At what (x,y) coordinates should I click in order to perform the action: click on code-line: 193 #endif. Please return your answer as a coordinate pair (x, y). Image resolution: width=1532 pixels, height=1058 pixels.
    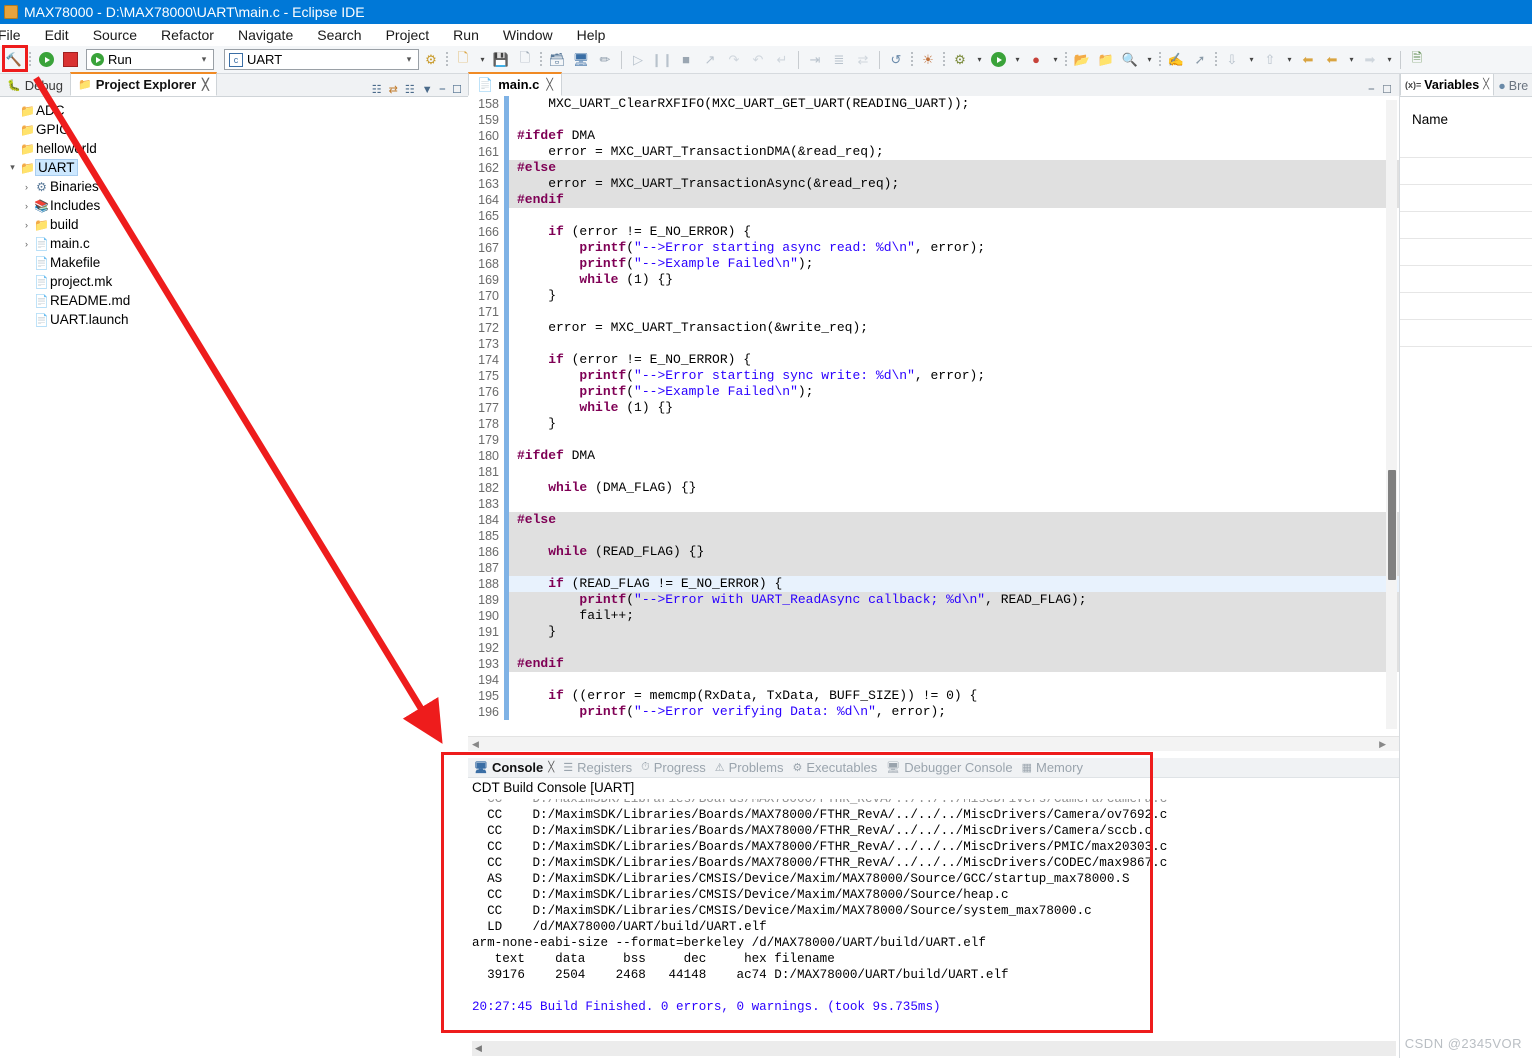
    Looking at the image, I should click on (934, 664).